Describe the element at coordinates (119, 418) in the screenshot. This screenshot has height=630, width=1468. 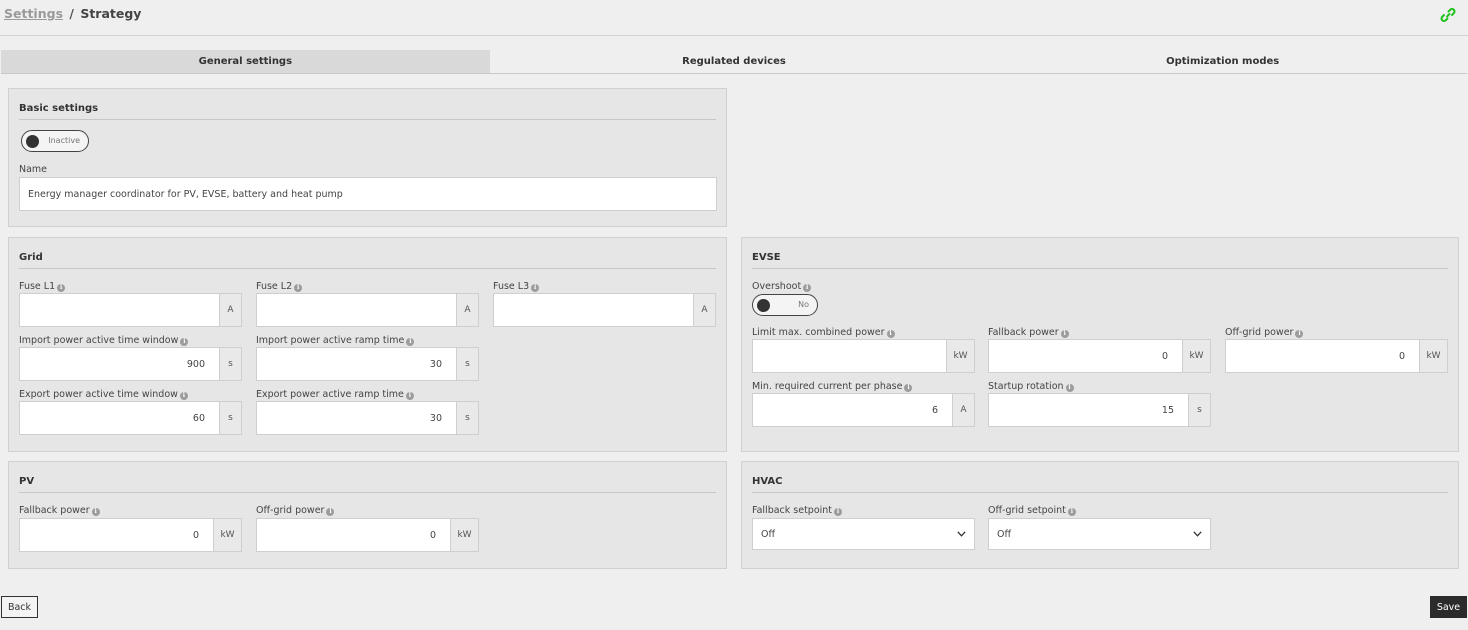
I see `export-window-input` at that location.